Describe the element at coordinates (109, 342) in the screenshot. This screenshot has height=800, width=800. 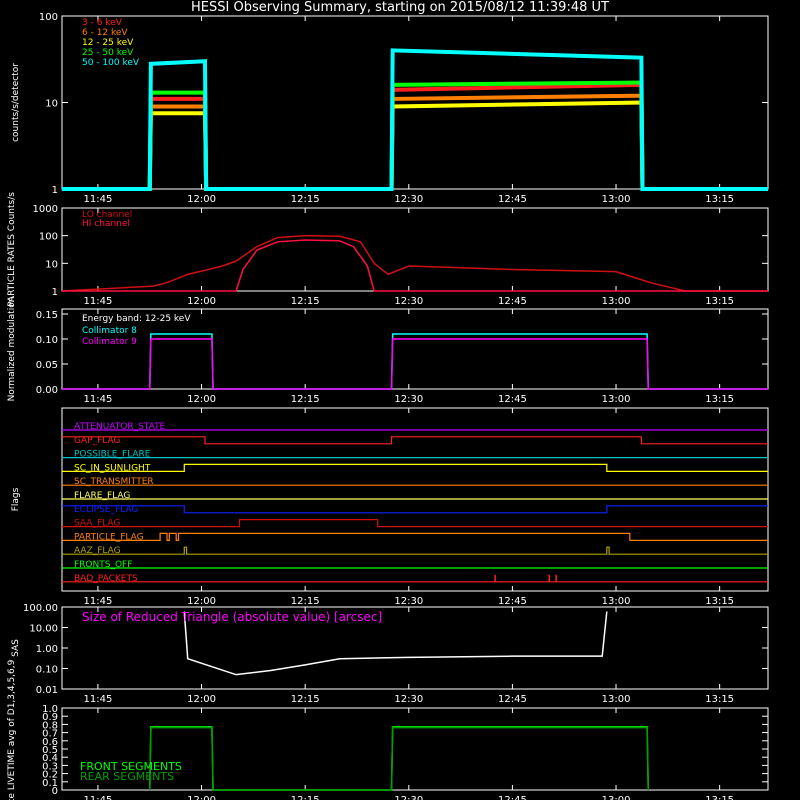
I see `legend-entry: Collimator 9` at that location.